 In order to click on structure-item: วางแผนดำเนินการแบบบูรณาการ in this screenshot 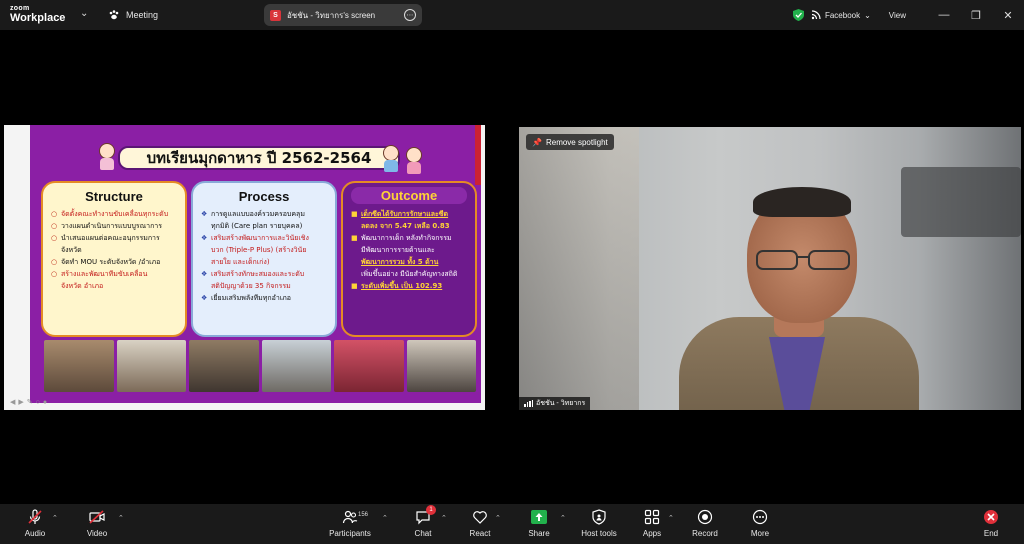, I will do `click(115, 226)`.